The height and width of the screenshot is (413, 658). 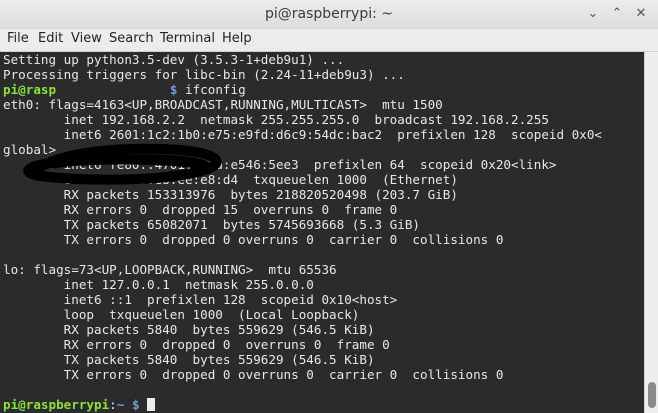 What do you see at coordinates (189, 359) in the screenshot?
I see `terminal-line: TX packets 5840 bytes 559629 (546.5 KiB)` at bounding box center [189, 359].